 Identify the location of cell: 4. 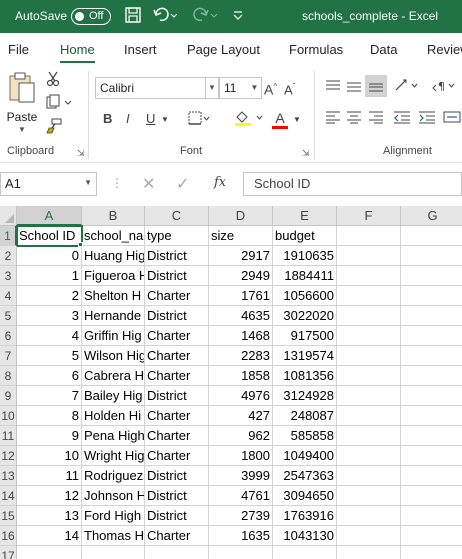
(49, 336).